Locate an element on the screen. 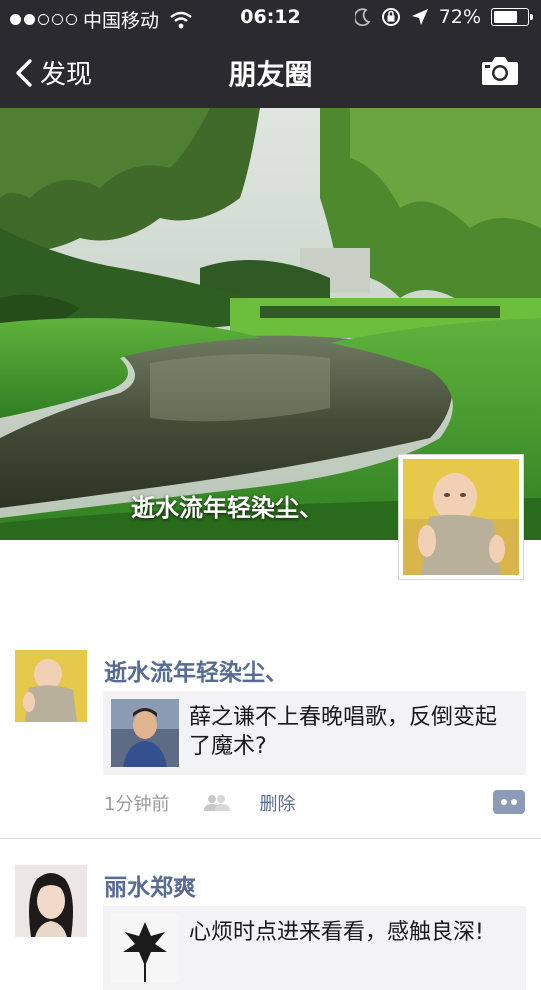 The height and width of the screenshot is (990, 541). cover-username: 逝水流年轻染尘、 is located at coordinates (227, 508).